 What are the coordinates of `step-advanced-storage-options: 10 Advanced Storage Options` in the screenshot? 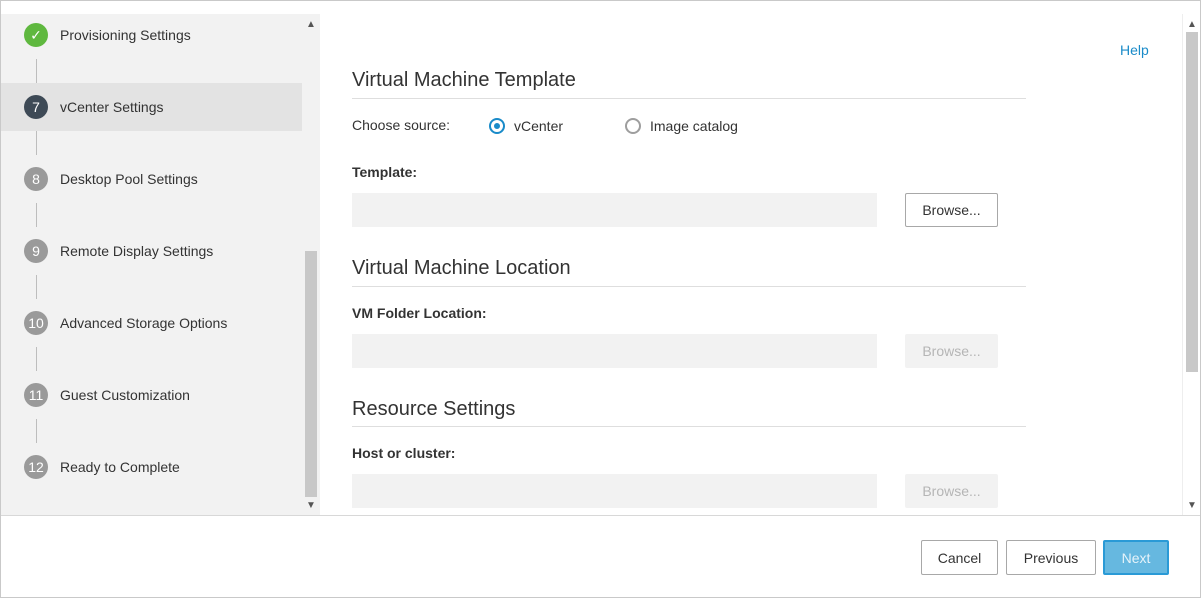 It's located at (151, 323).